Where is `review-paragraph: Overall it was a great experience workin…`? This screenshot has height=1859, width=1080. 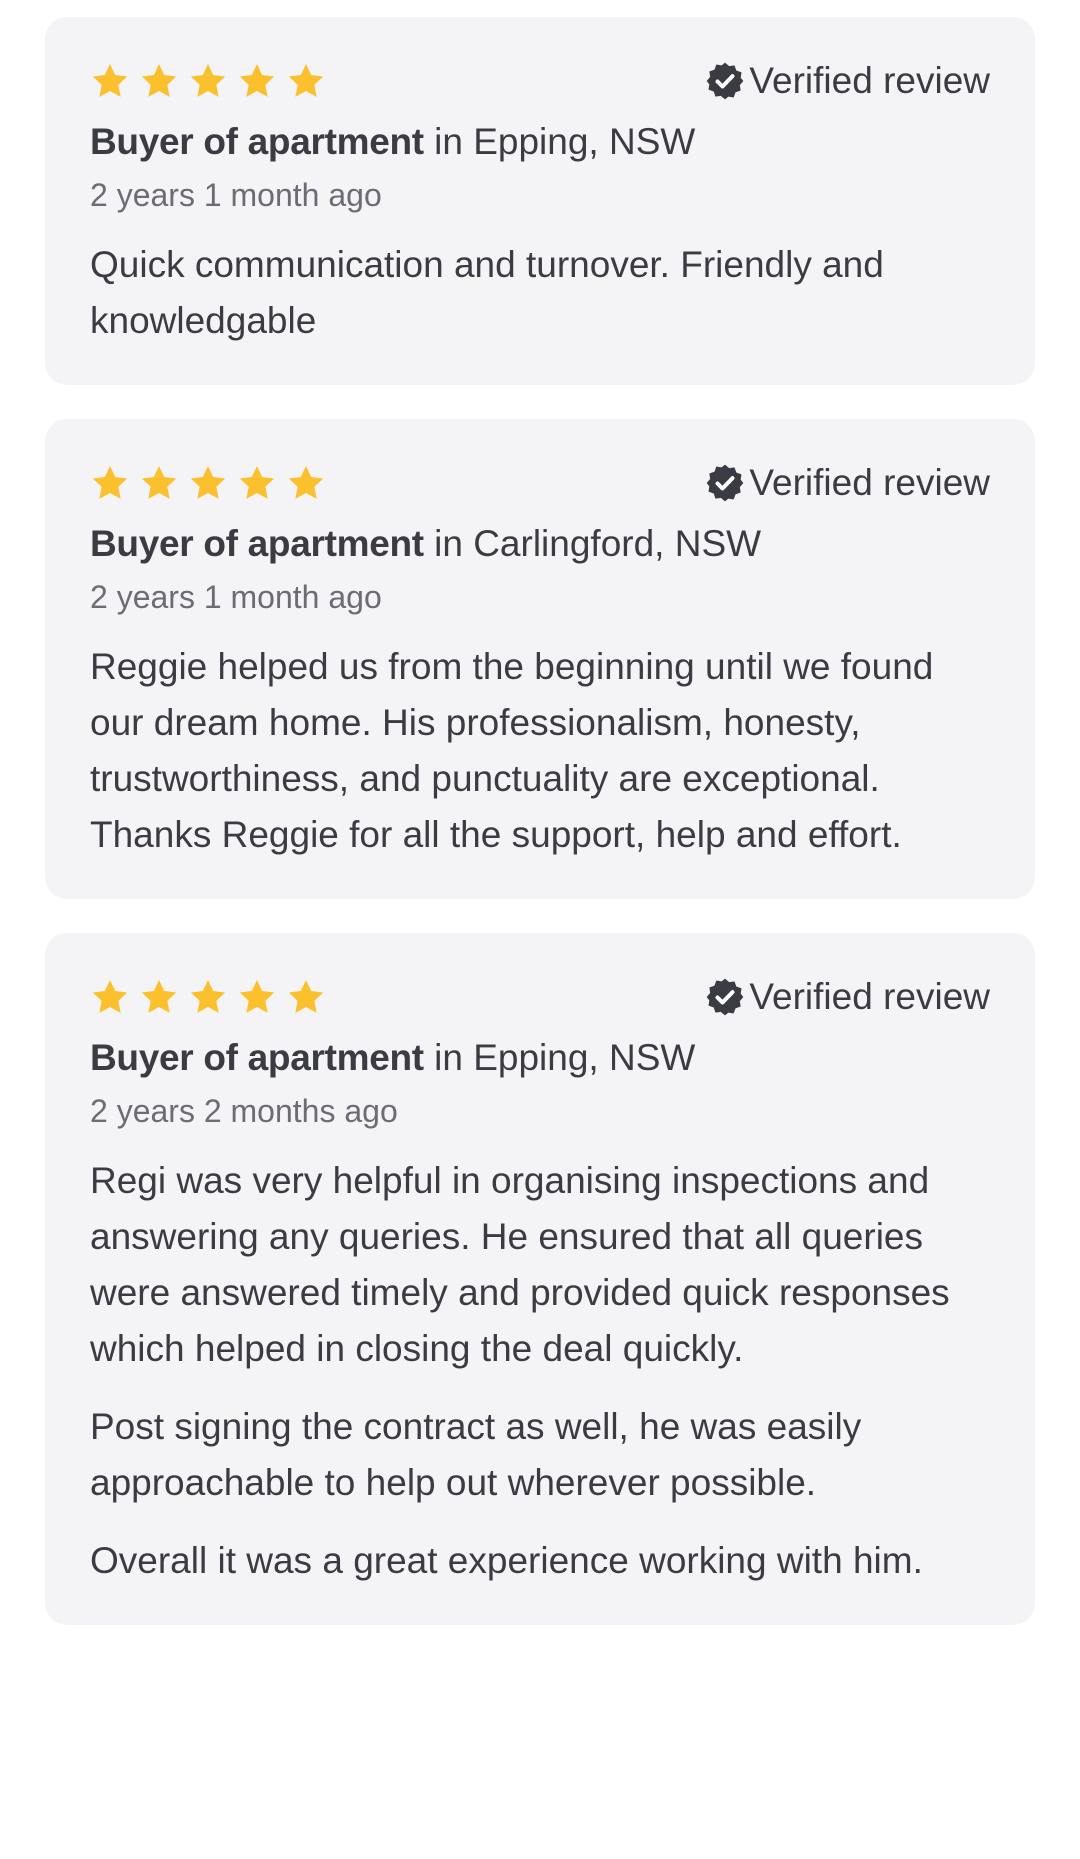 review-paragraph: Overall it was a great experience workin… is located at coordinates (506, 1560).